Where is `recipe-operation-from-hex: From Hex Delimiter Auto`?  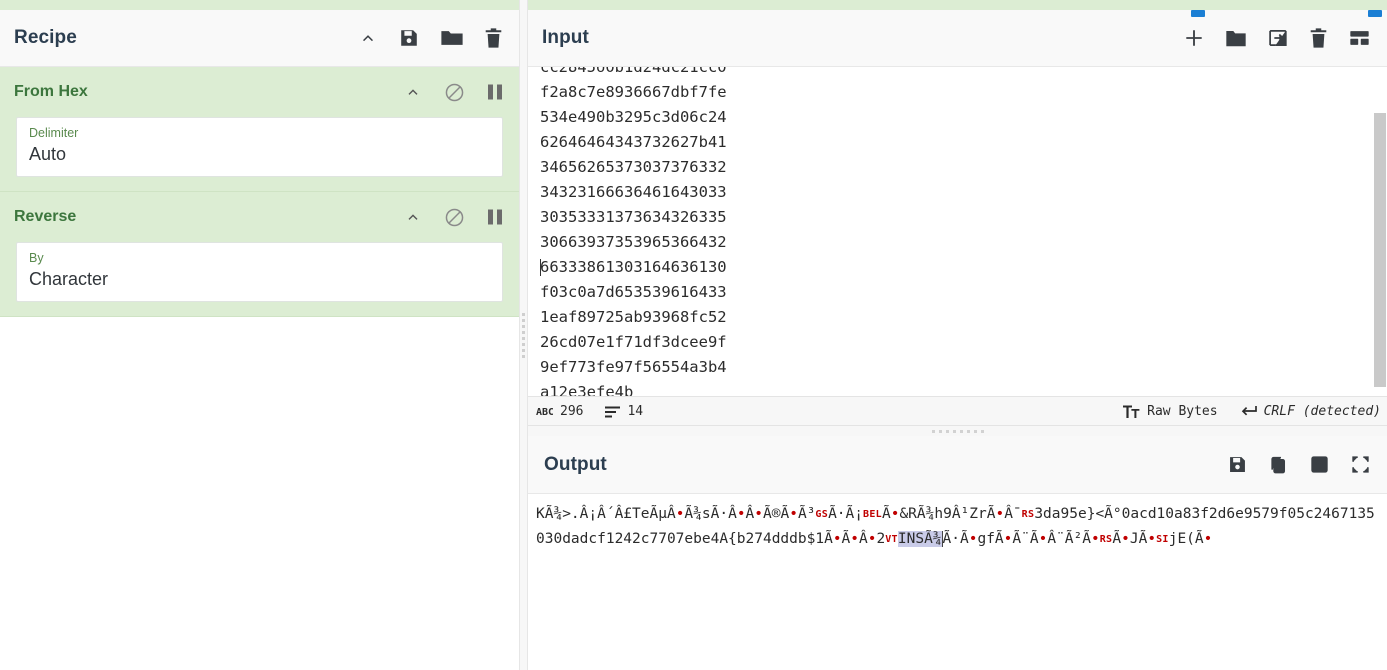 recipe-operation-from-hex: From Hex Delimiter Auto is located at coordinates (259, 129).